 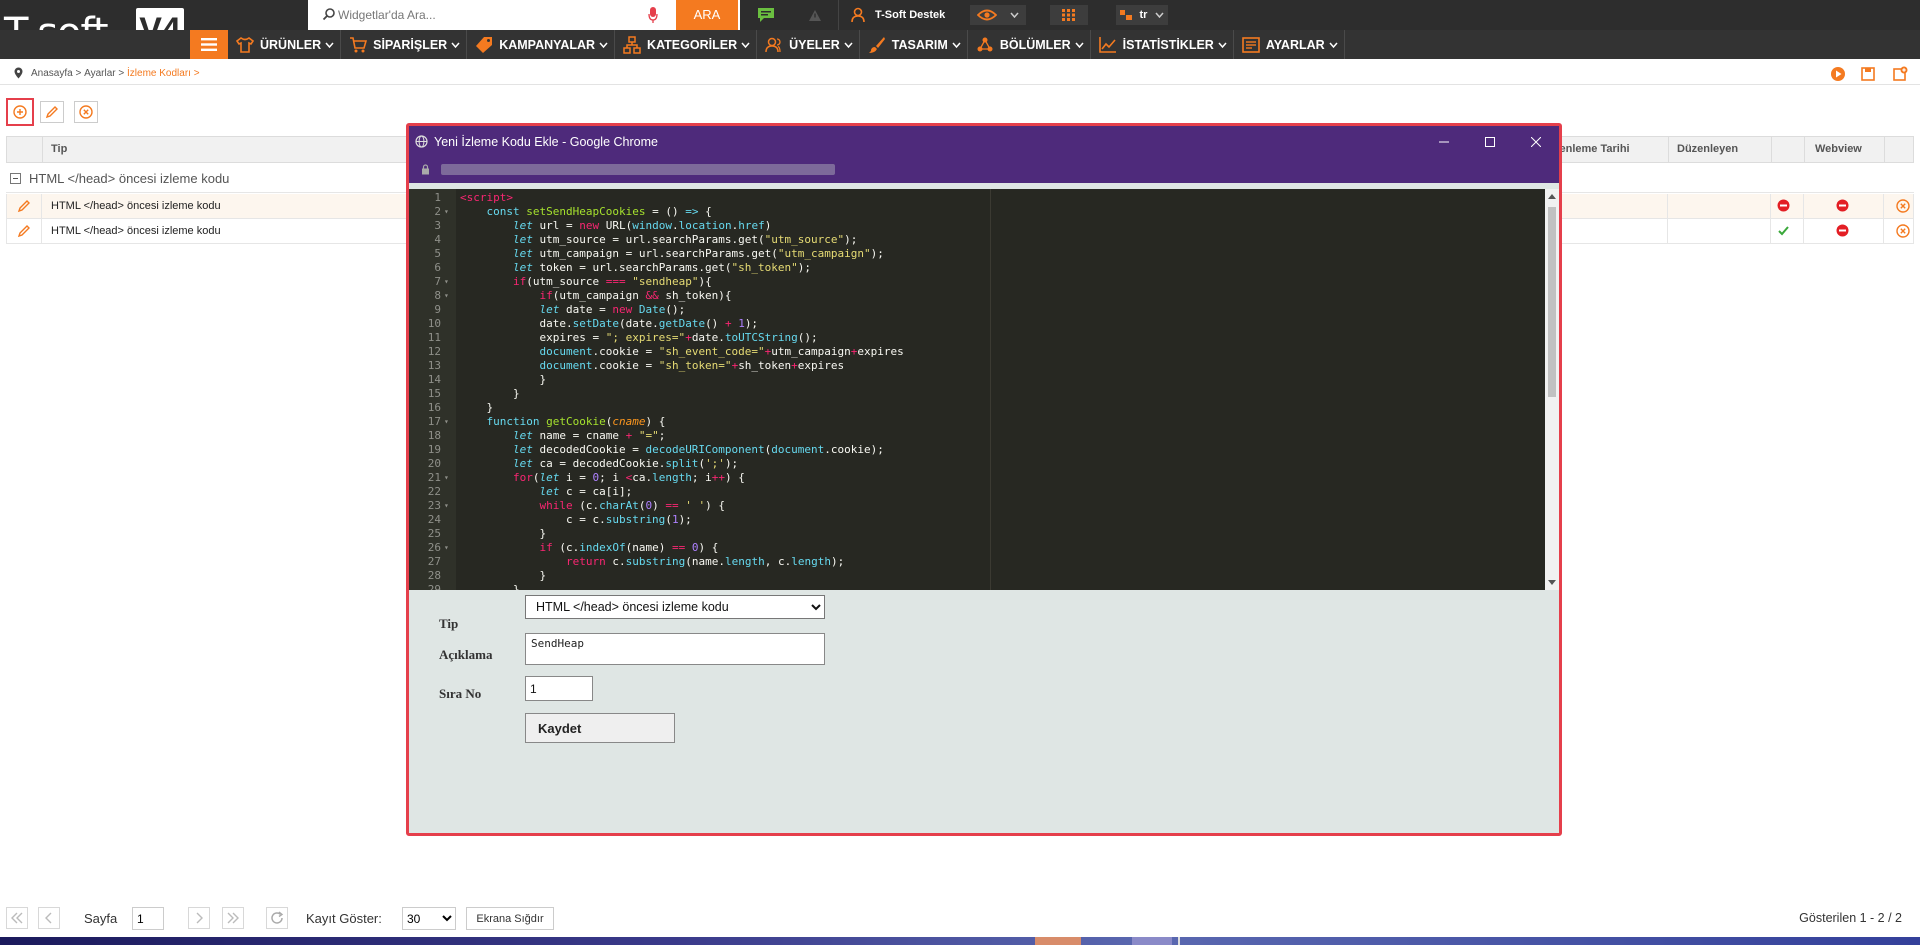 What do you see at coordinates (653, 15) in the screenshot?
I see `microphone-icon` at bounding box center [653, 15].